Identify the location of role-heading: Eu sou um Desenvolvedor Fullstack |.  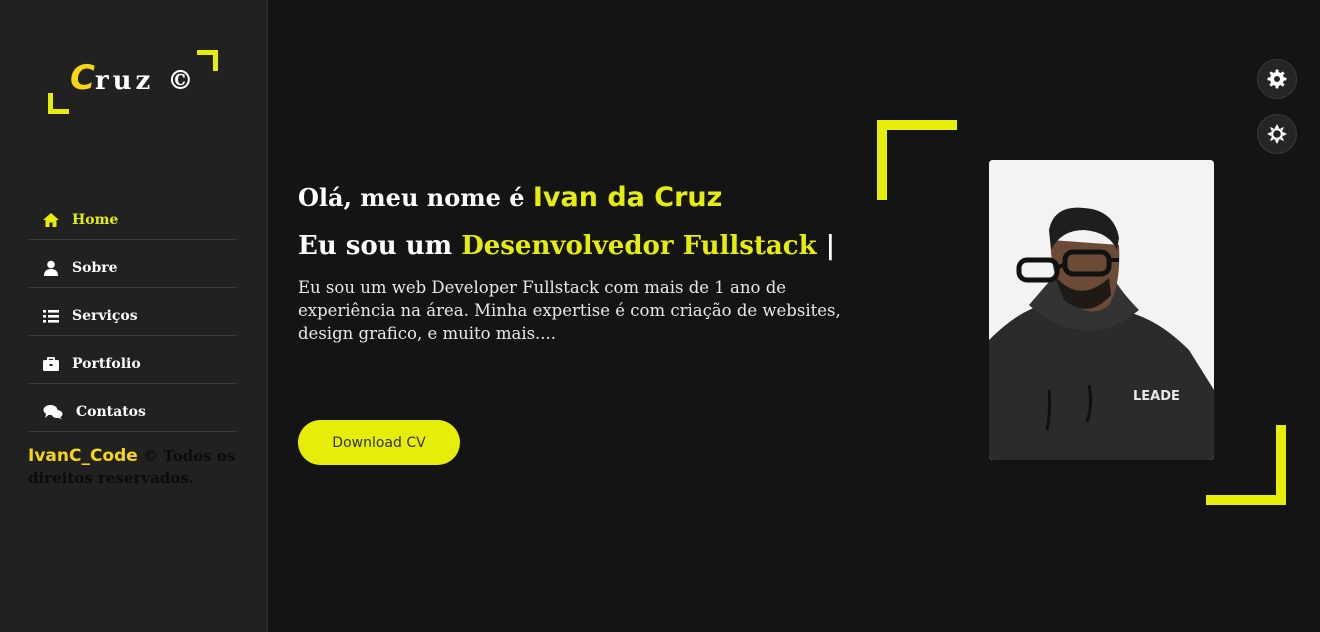
(588, 246).